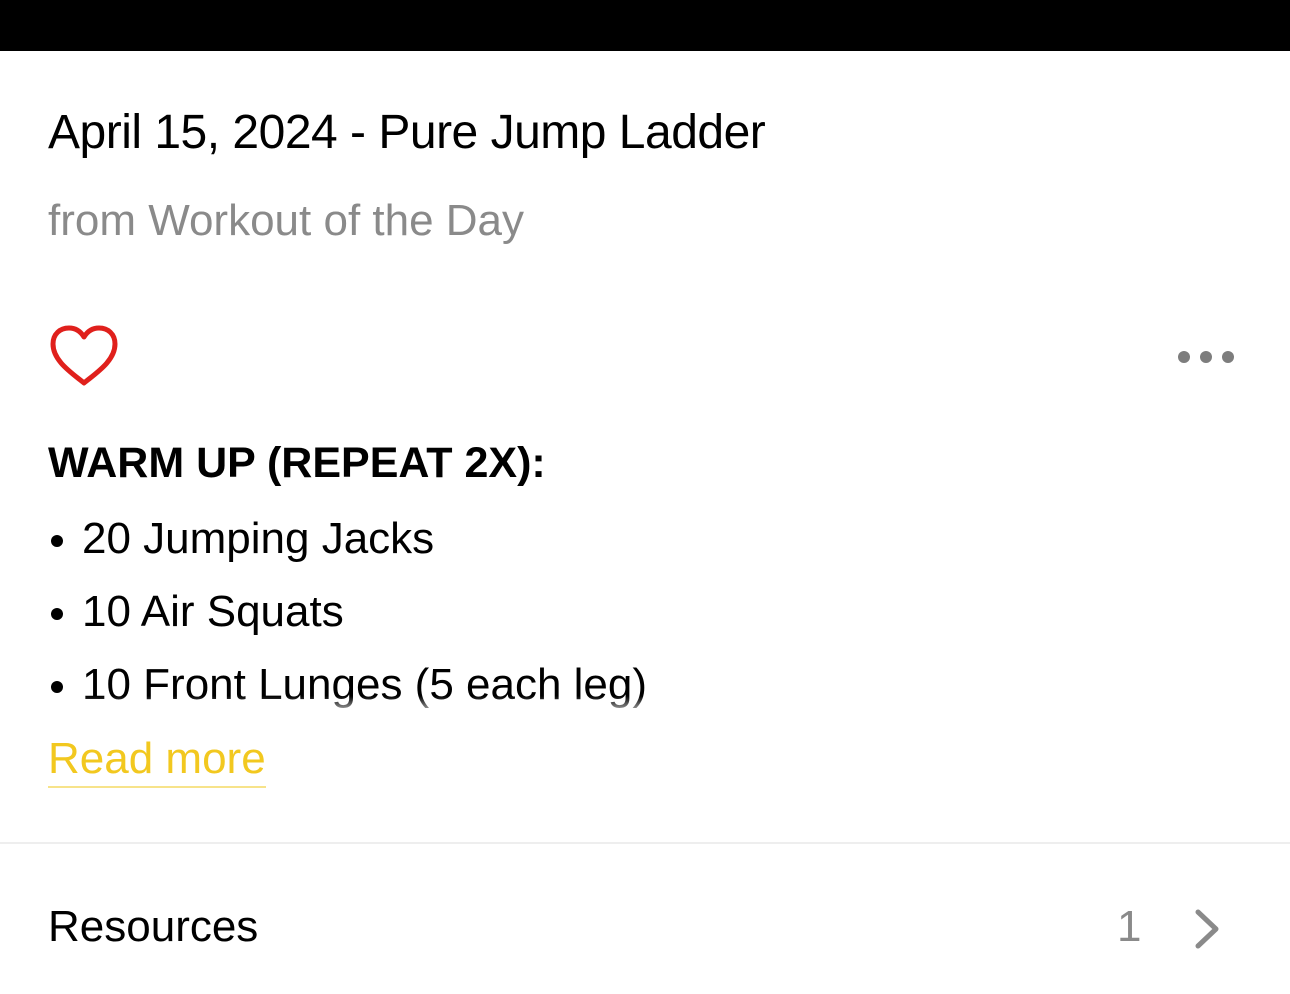 Image resolution: width=1290 pixels, height=994 pixels. What do you see at coordinates (157, 760) in the screenshot?
I see `read-more-link: Read more` at bounding box center [157, 760].